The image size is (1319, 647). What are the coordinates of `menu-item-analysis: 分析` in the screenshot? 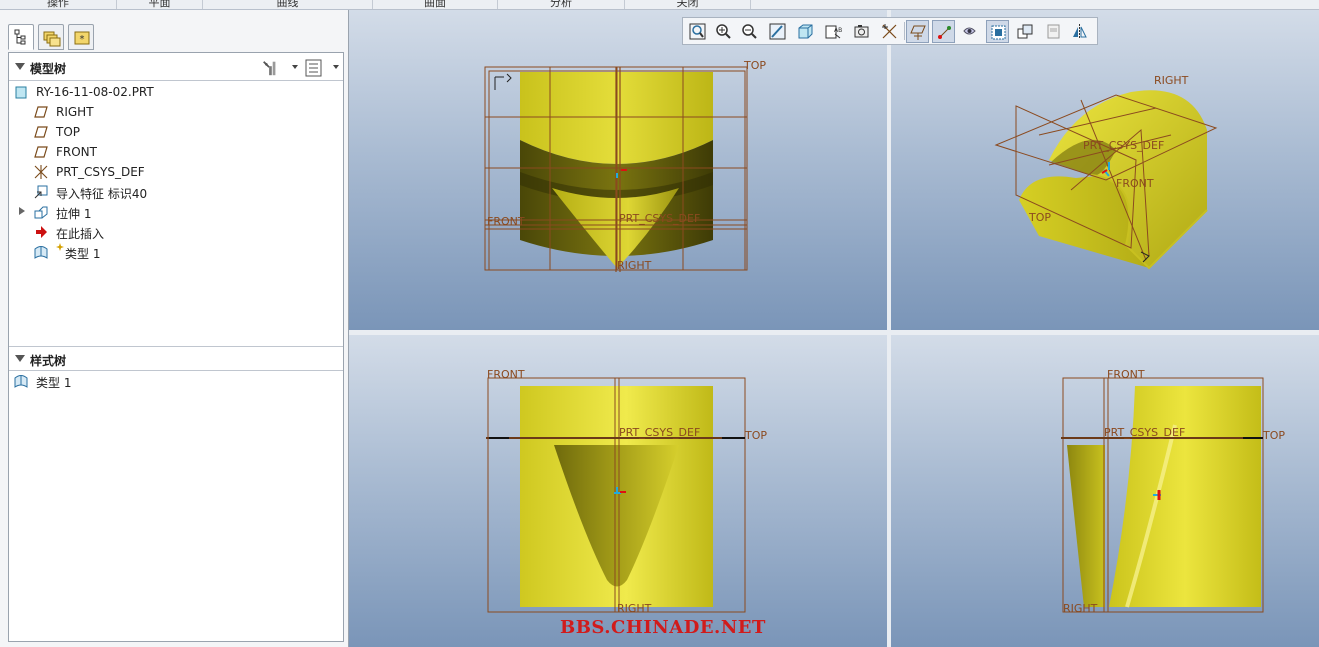 It's located at (561, 4).